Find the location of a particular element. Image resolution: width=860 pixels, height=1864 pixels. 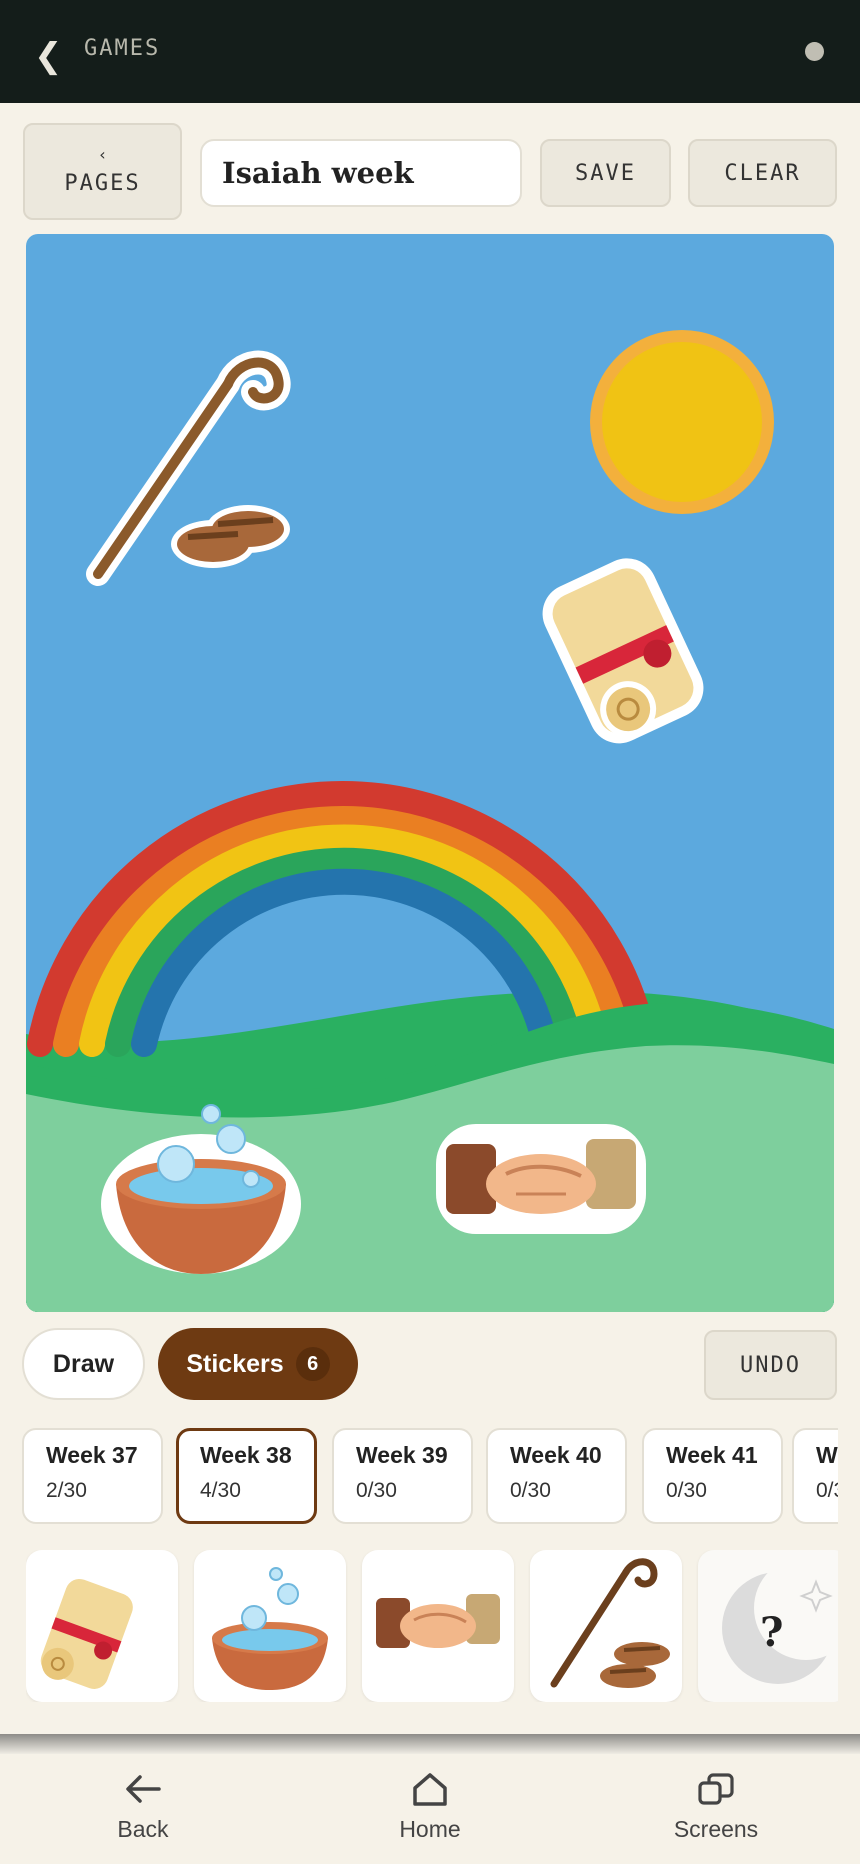

top-bar: ❮ GAMES is located at coordinates (430, 51).